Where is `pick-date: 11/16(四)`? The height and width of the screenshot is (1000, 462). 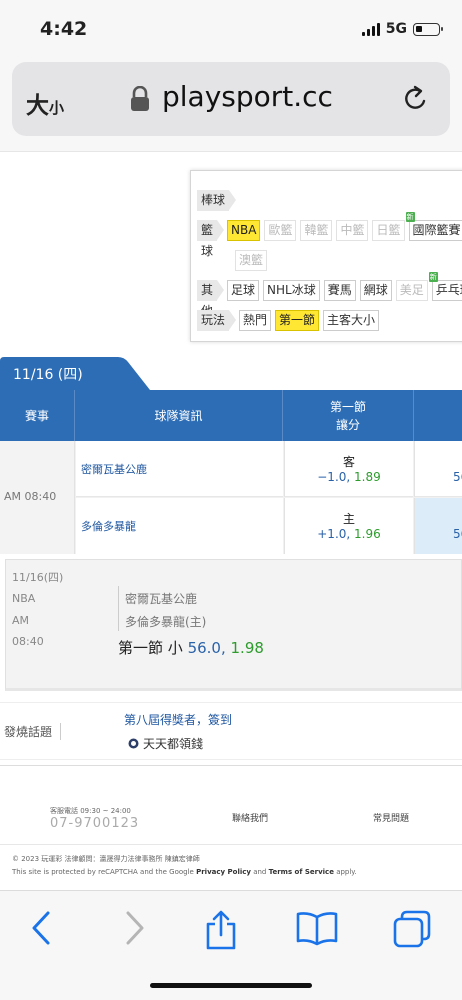 pick-date: 11/16(四) is located at coordinates (38, 577).